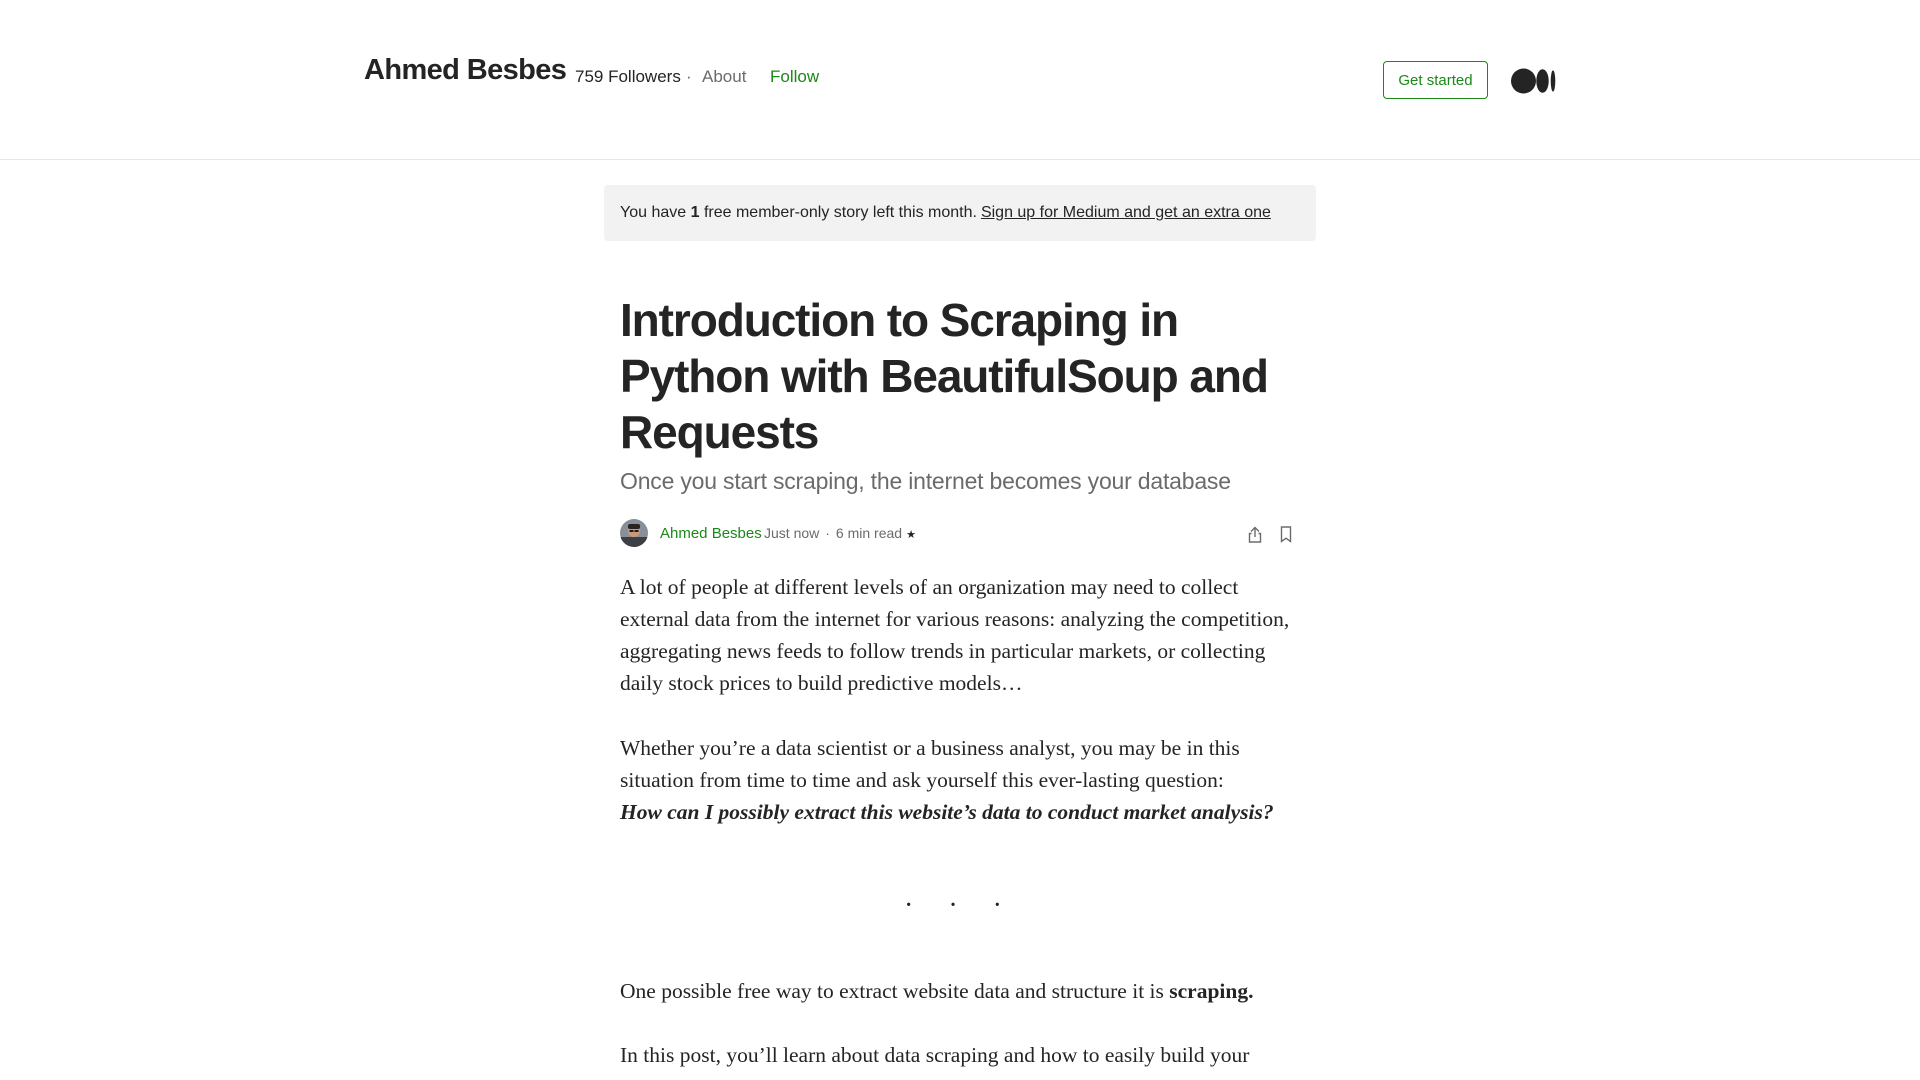  What do you see at coordinates (869, 533) in the screenshot?
I see `read-time: 6 min read` at bounding box center [869, 533].